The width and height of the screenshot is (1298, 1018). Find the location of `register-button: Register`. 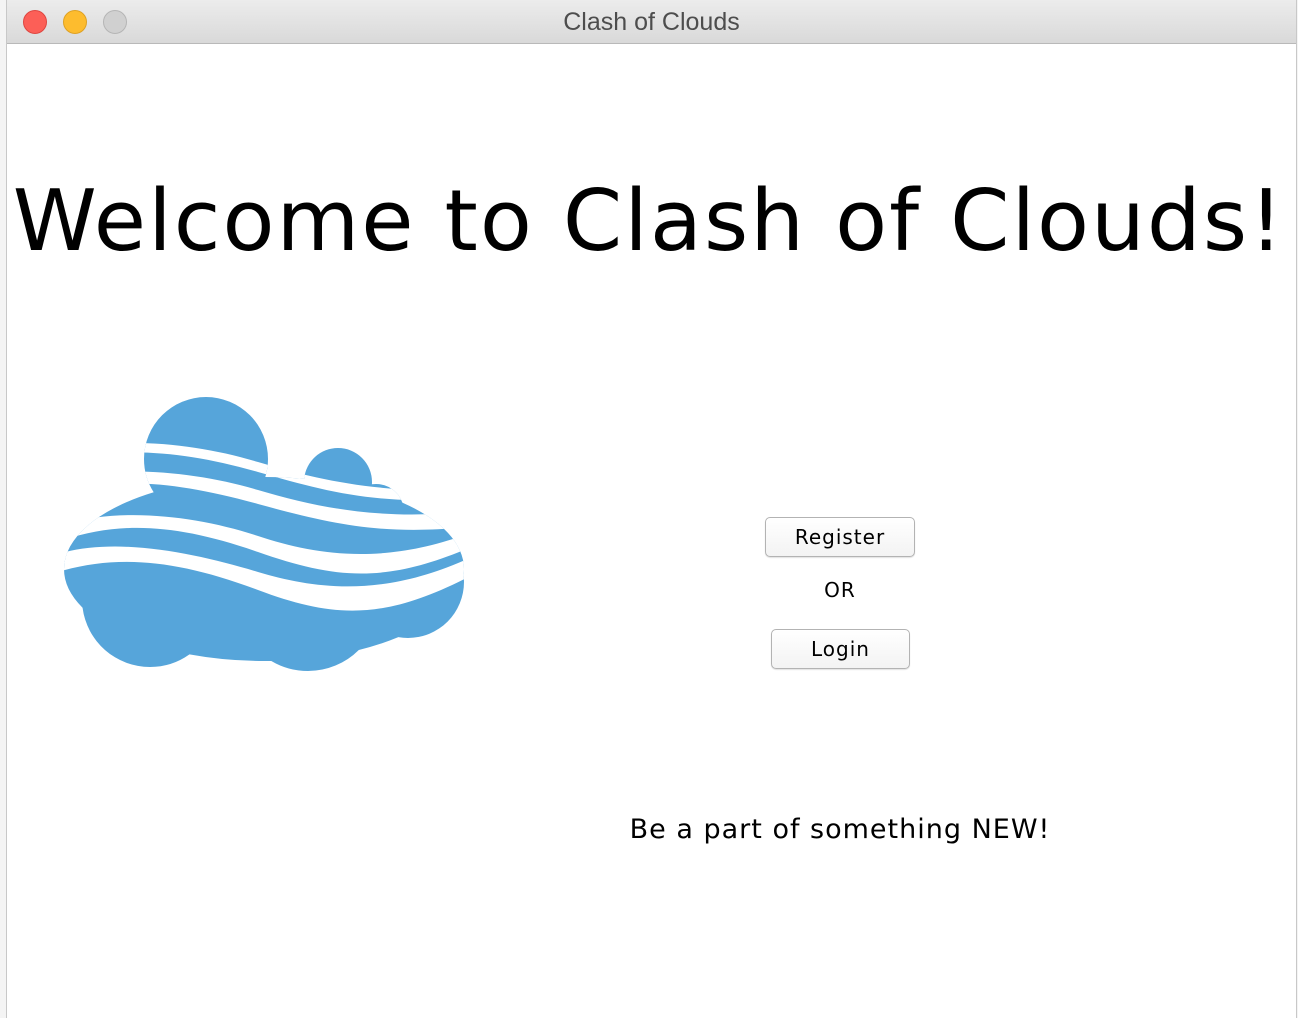

register-button: Register is located at coordinates (840, 537).